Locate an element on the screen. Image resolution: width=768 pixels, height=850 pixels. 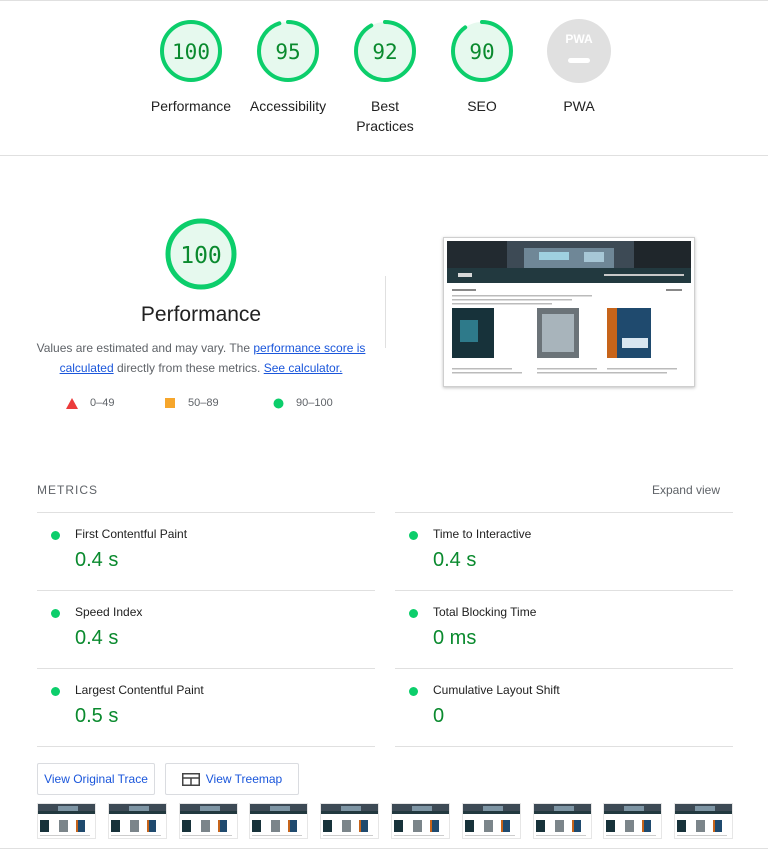
performance-score-gauge: 100 is located at coordinates (201, 254).